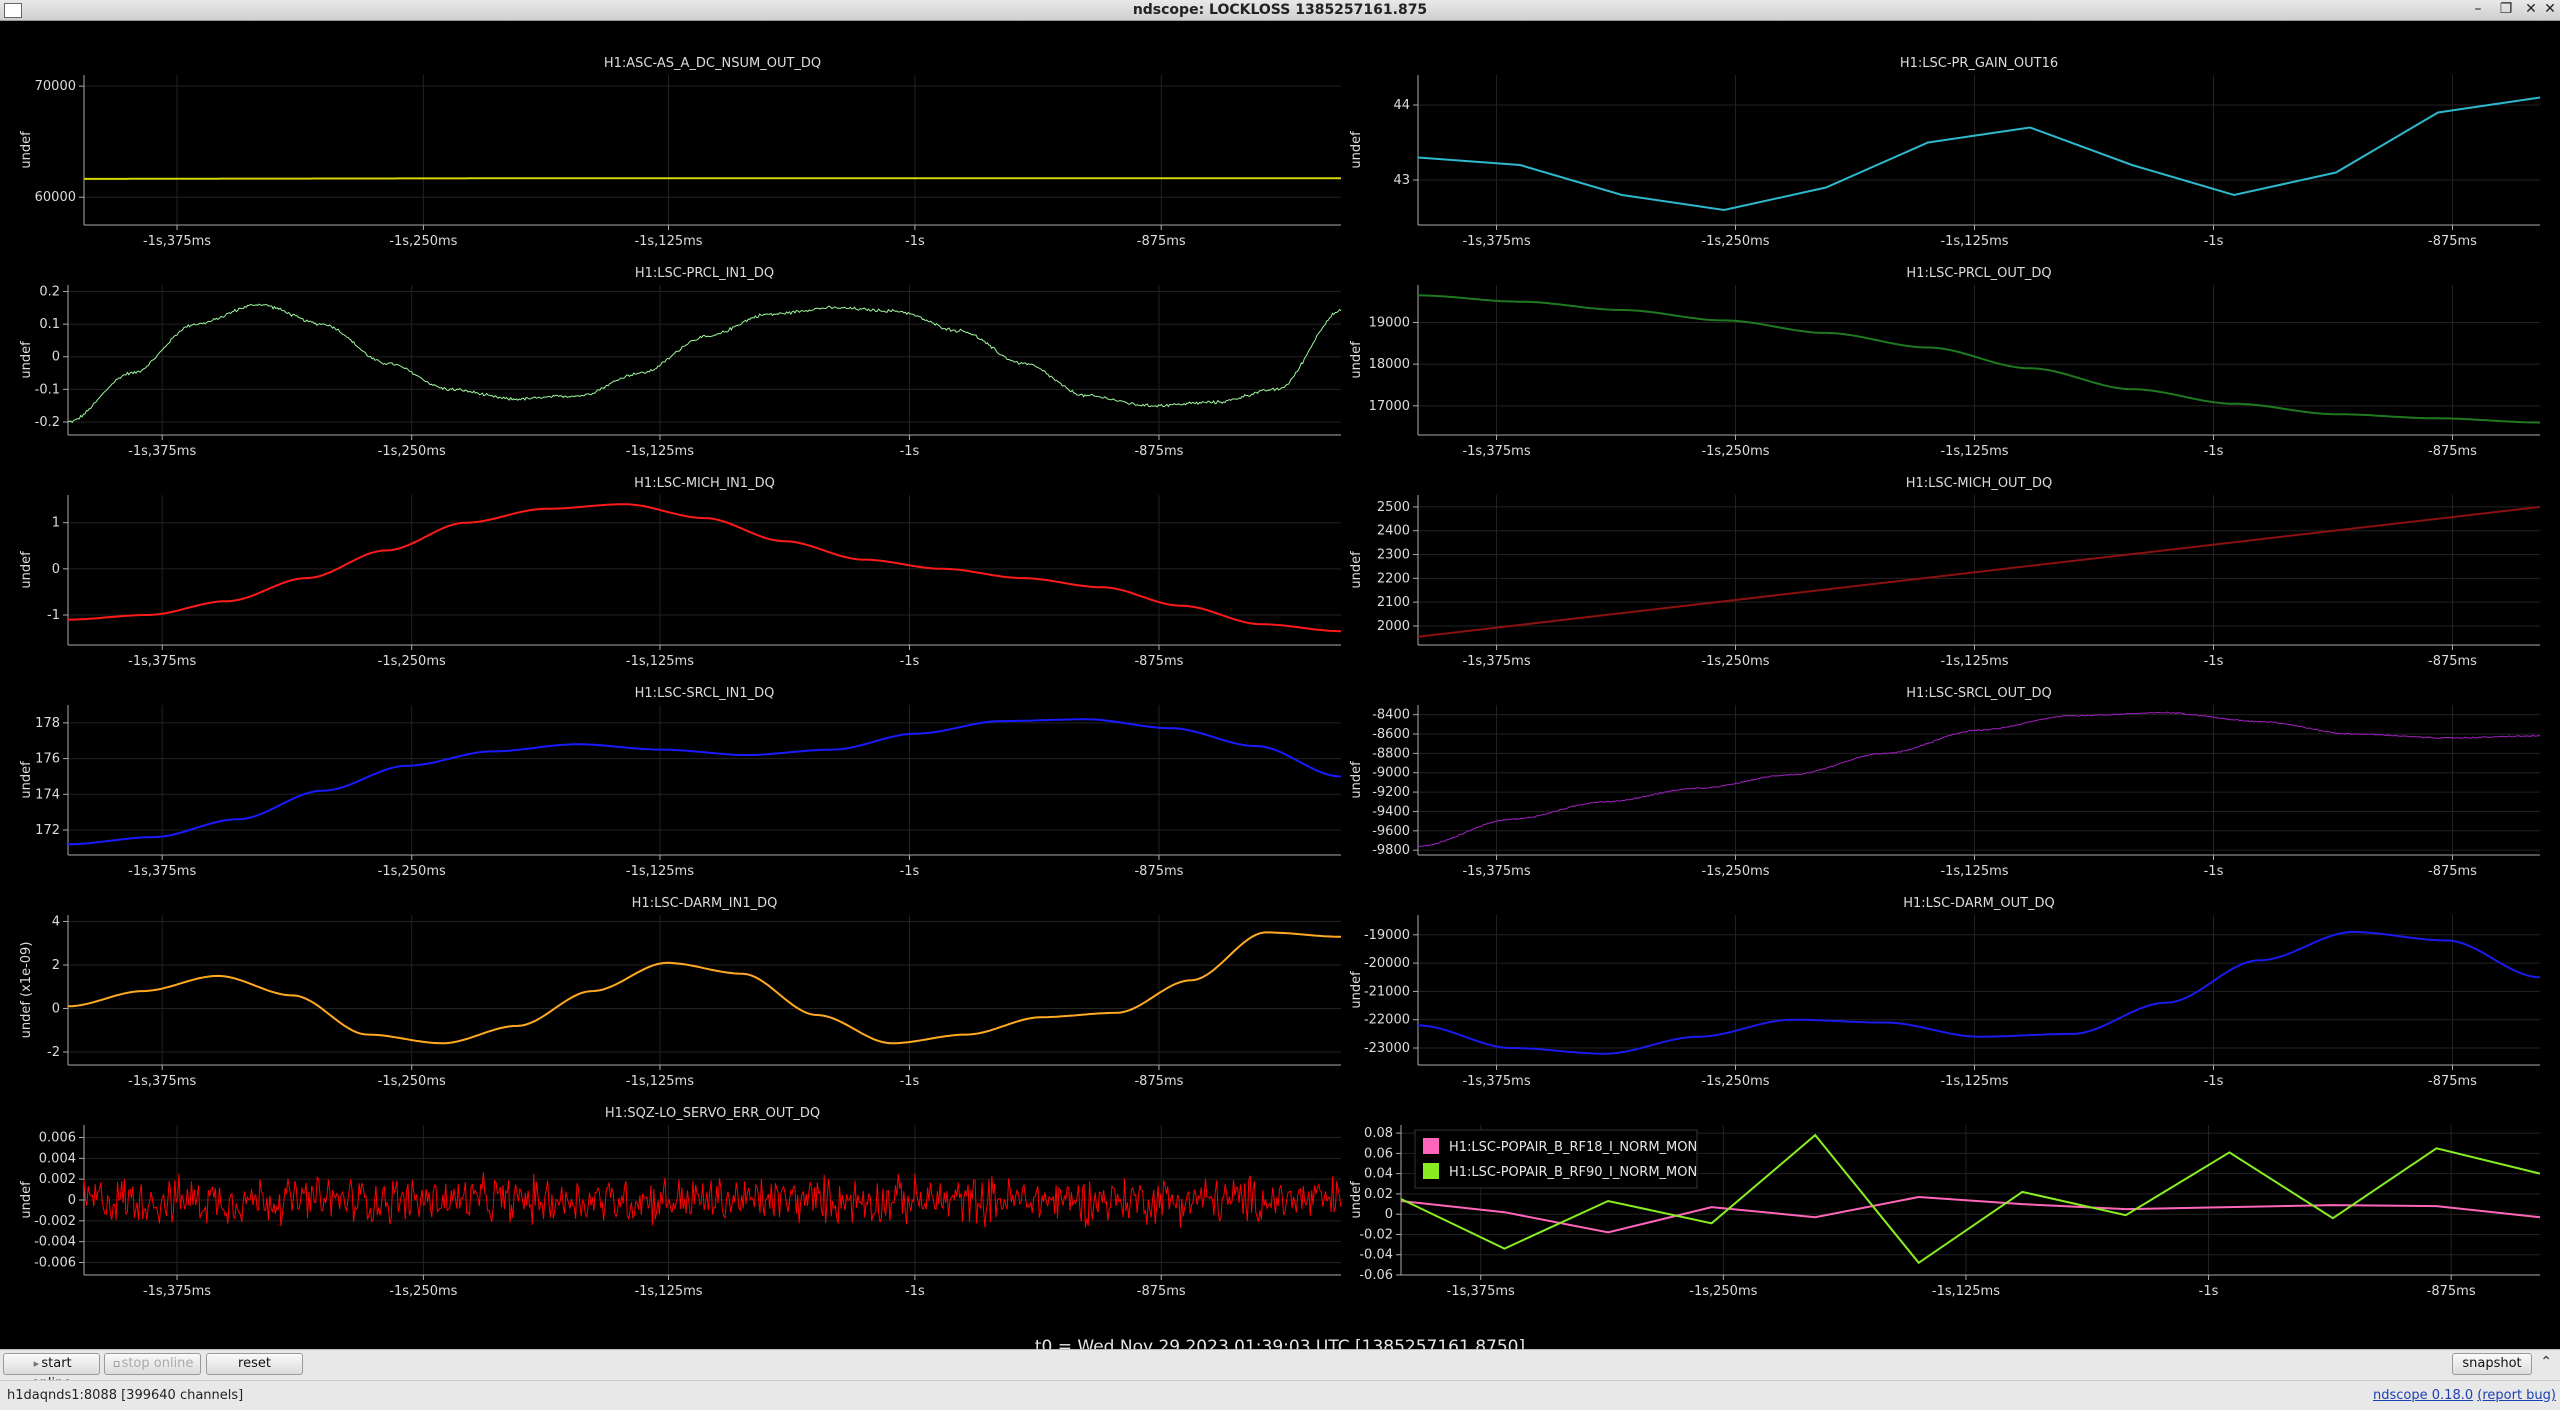 The width and height of the screenshot is (2560, 1410). Describe the element at coordinates (2550, 9) in the screenshot. I see `menu-icon: ✕` at that location.